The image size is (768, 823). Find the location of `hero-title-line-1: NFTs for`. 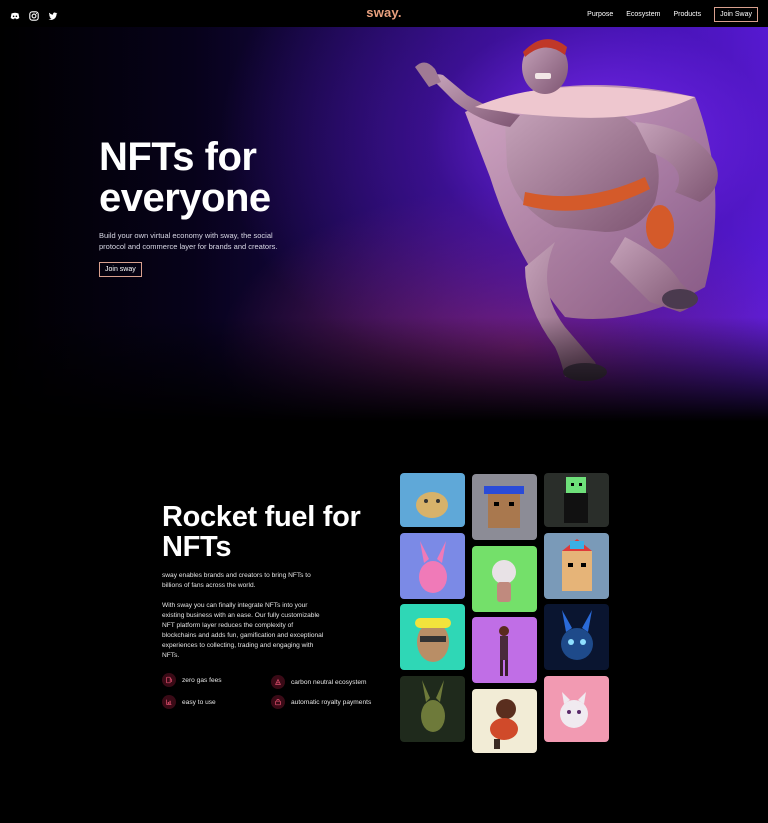

hero-title-line-1: NFTs for is located at coordinates (178, 157).